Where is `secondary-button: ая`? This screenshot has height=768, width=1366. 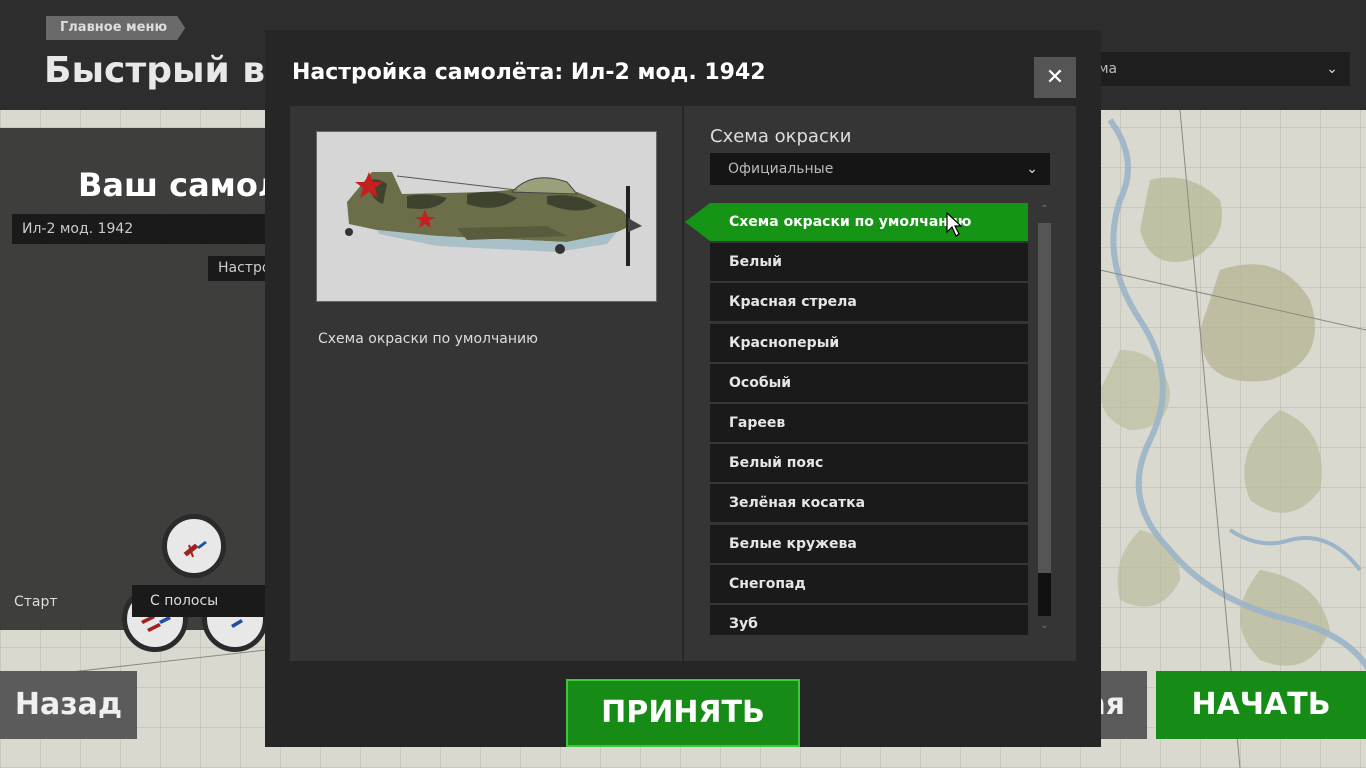 secondary-button: ая is located at coordinates (1123, 705).